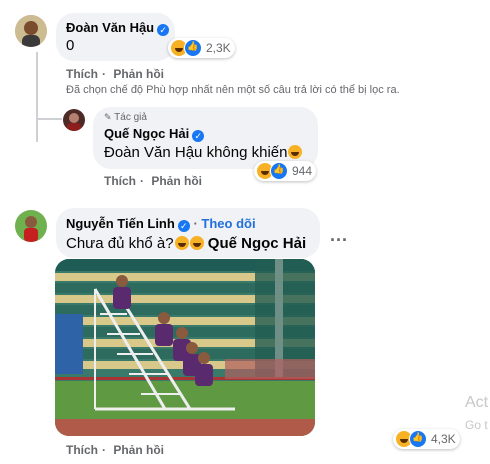  I want to click on reaction-count: 2,3K, so click(218, 48).